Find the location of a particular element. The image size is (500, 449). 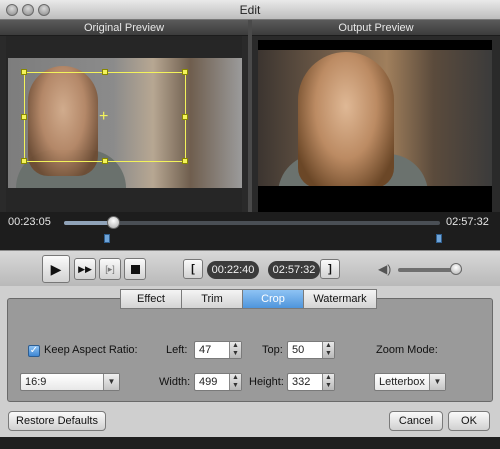

playback-controls: ▶ ▶▶ [▸] [ 00:22:40 02:57:32 ] ◀) is located at coordinates (250, 268).